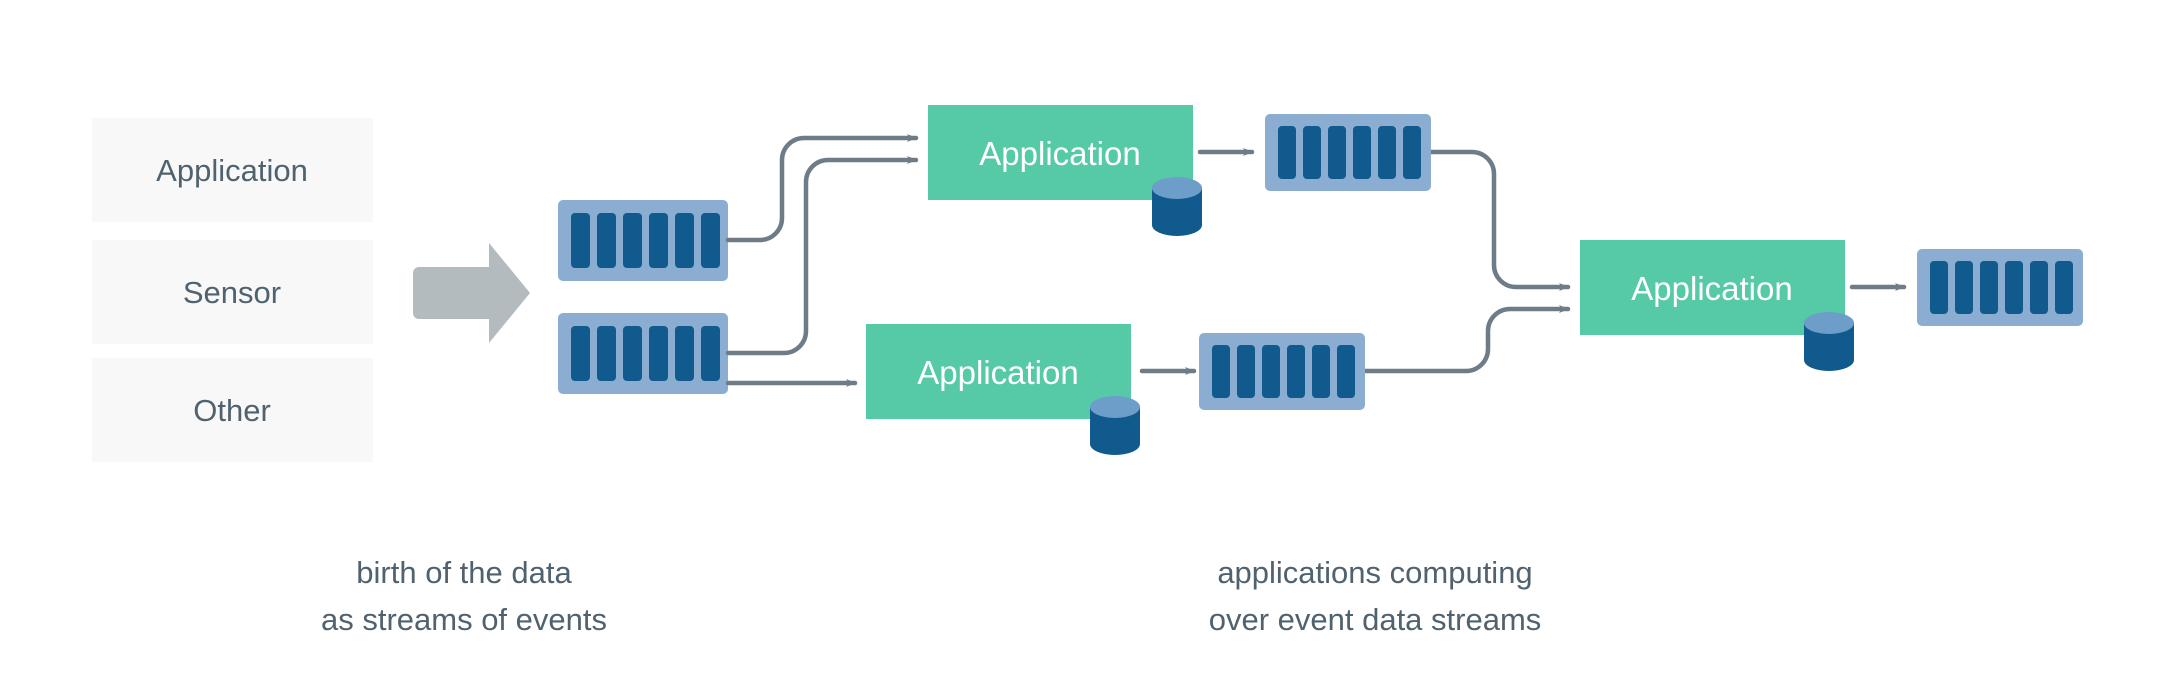  What do you see at coordinates (464, 619) in the screenshot?
I see `caption-left-line2: as streams of events` at bounding box center [464, 619].